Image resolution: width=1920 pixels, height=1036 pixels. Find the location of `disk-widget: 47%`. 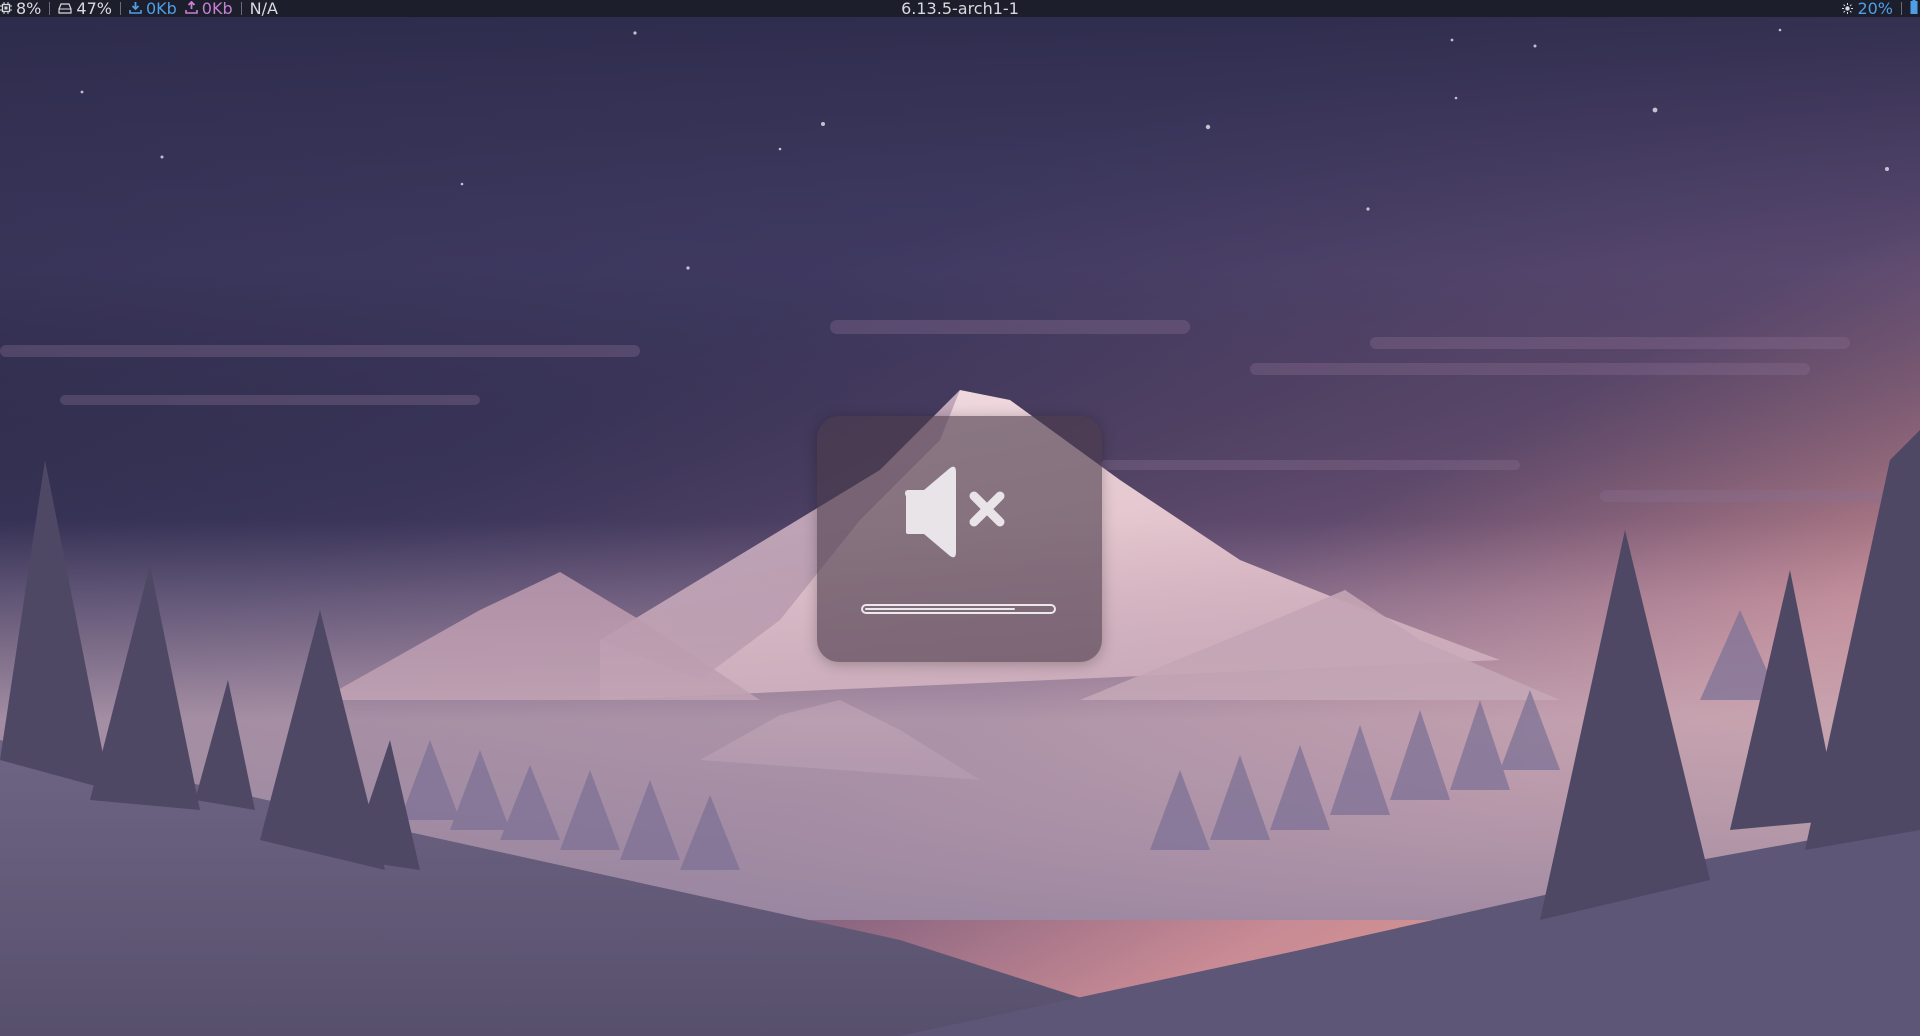

disk-widget: 47% is located at coordinates (85, 8).